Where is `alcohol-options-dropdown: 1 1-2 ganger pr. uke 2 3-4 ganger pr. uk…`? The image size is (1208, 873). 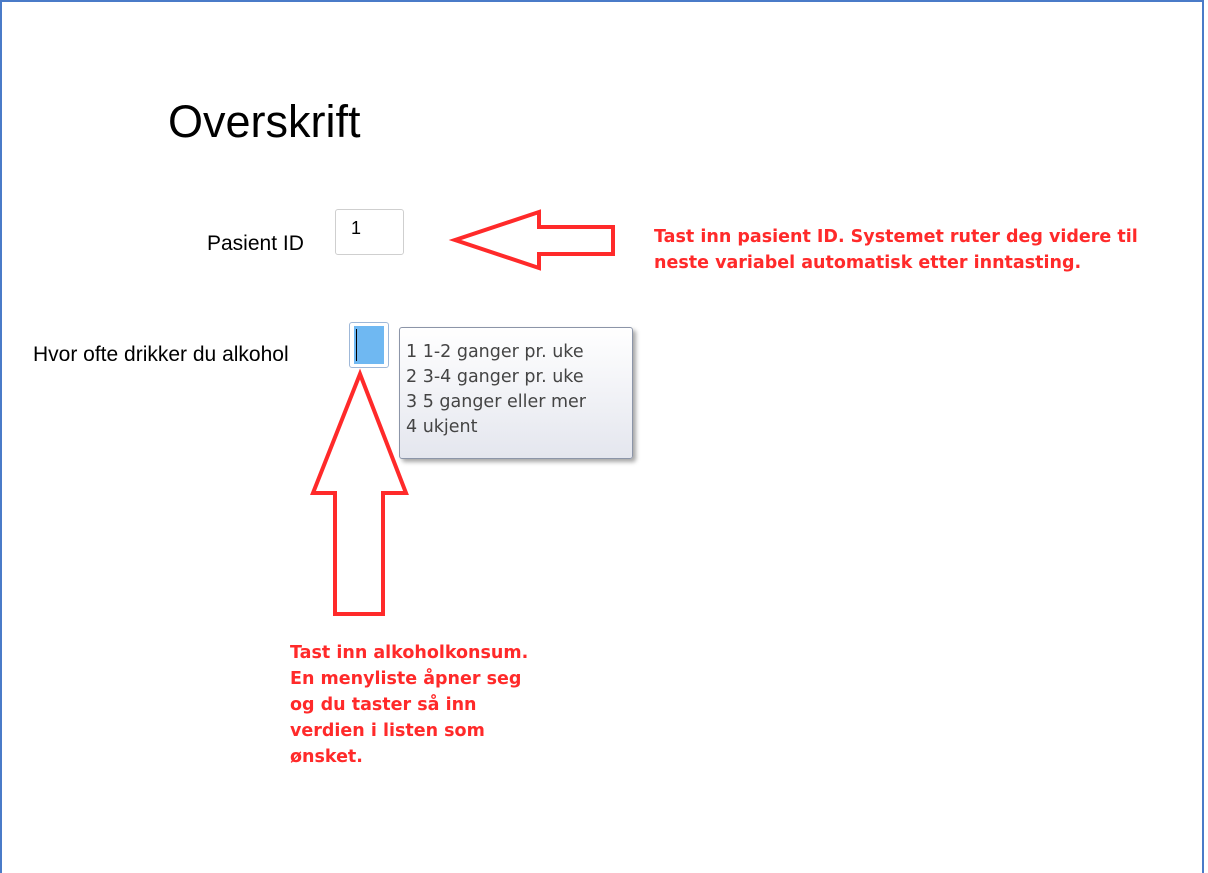
alcohol-options-dropdown: 1 1-2 ganger pr. uke 2 3-4 ganger pr. uk… is located at coordinates (516, 393).